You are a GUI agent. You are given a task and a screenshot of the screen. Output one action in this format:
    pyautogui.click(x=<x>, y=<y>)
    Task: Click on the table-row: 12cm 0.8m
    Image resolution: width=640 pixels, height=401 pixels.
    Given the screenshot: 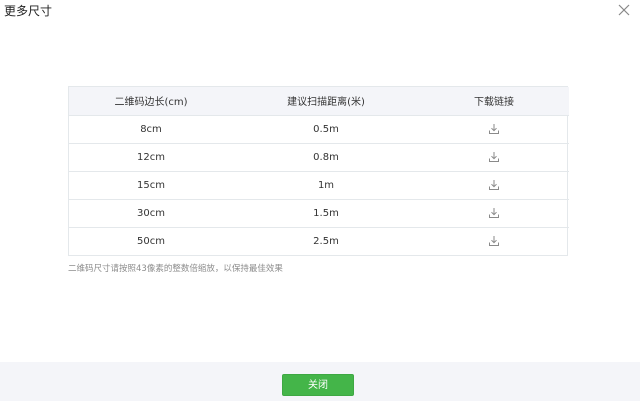 What is the action you would take?
    pyautogui.click(x=319, y=157)
    